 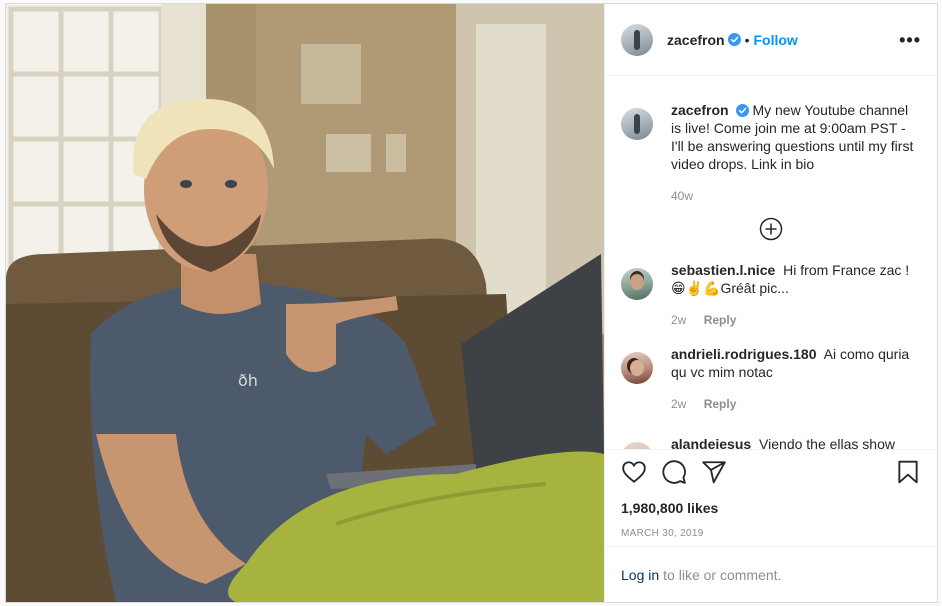 I want to click on caption-age: 40w, so click(x=682, y=196).